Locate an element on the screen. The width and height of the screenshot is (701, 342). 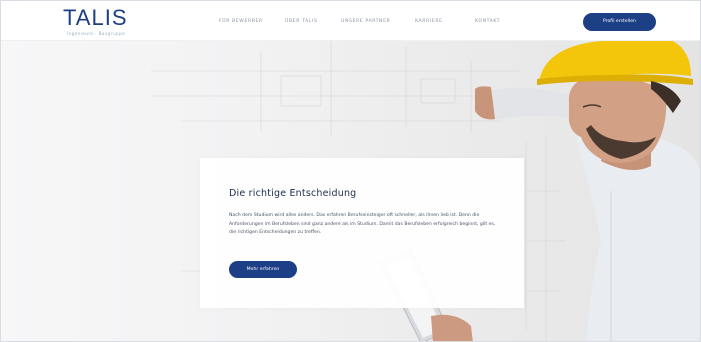
create-profile-button: Profil erstellen is located at coordinates (619, 22).